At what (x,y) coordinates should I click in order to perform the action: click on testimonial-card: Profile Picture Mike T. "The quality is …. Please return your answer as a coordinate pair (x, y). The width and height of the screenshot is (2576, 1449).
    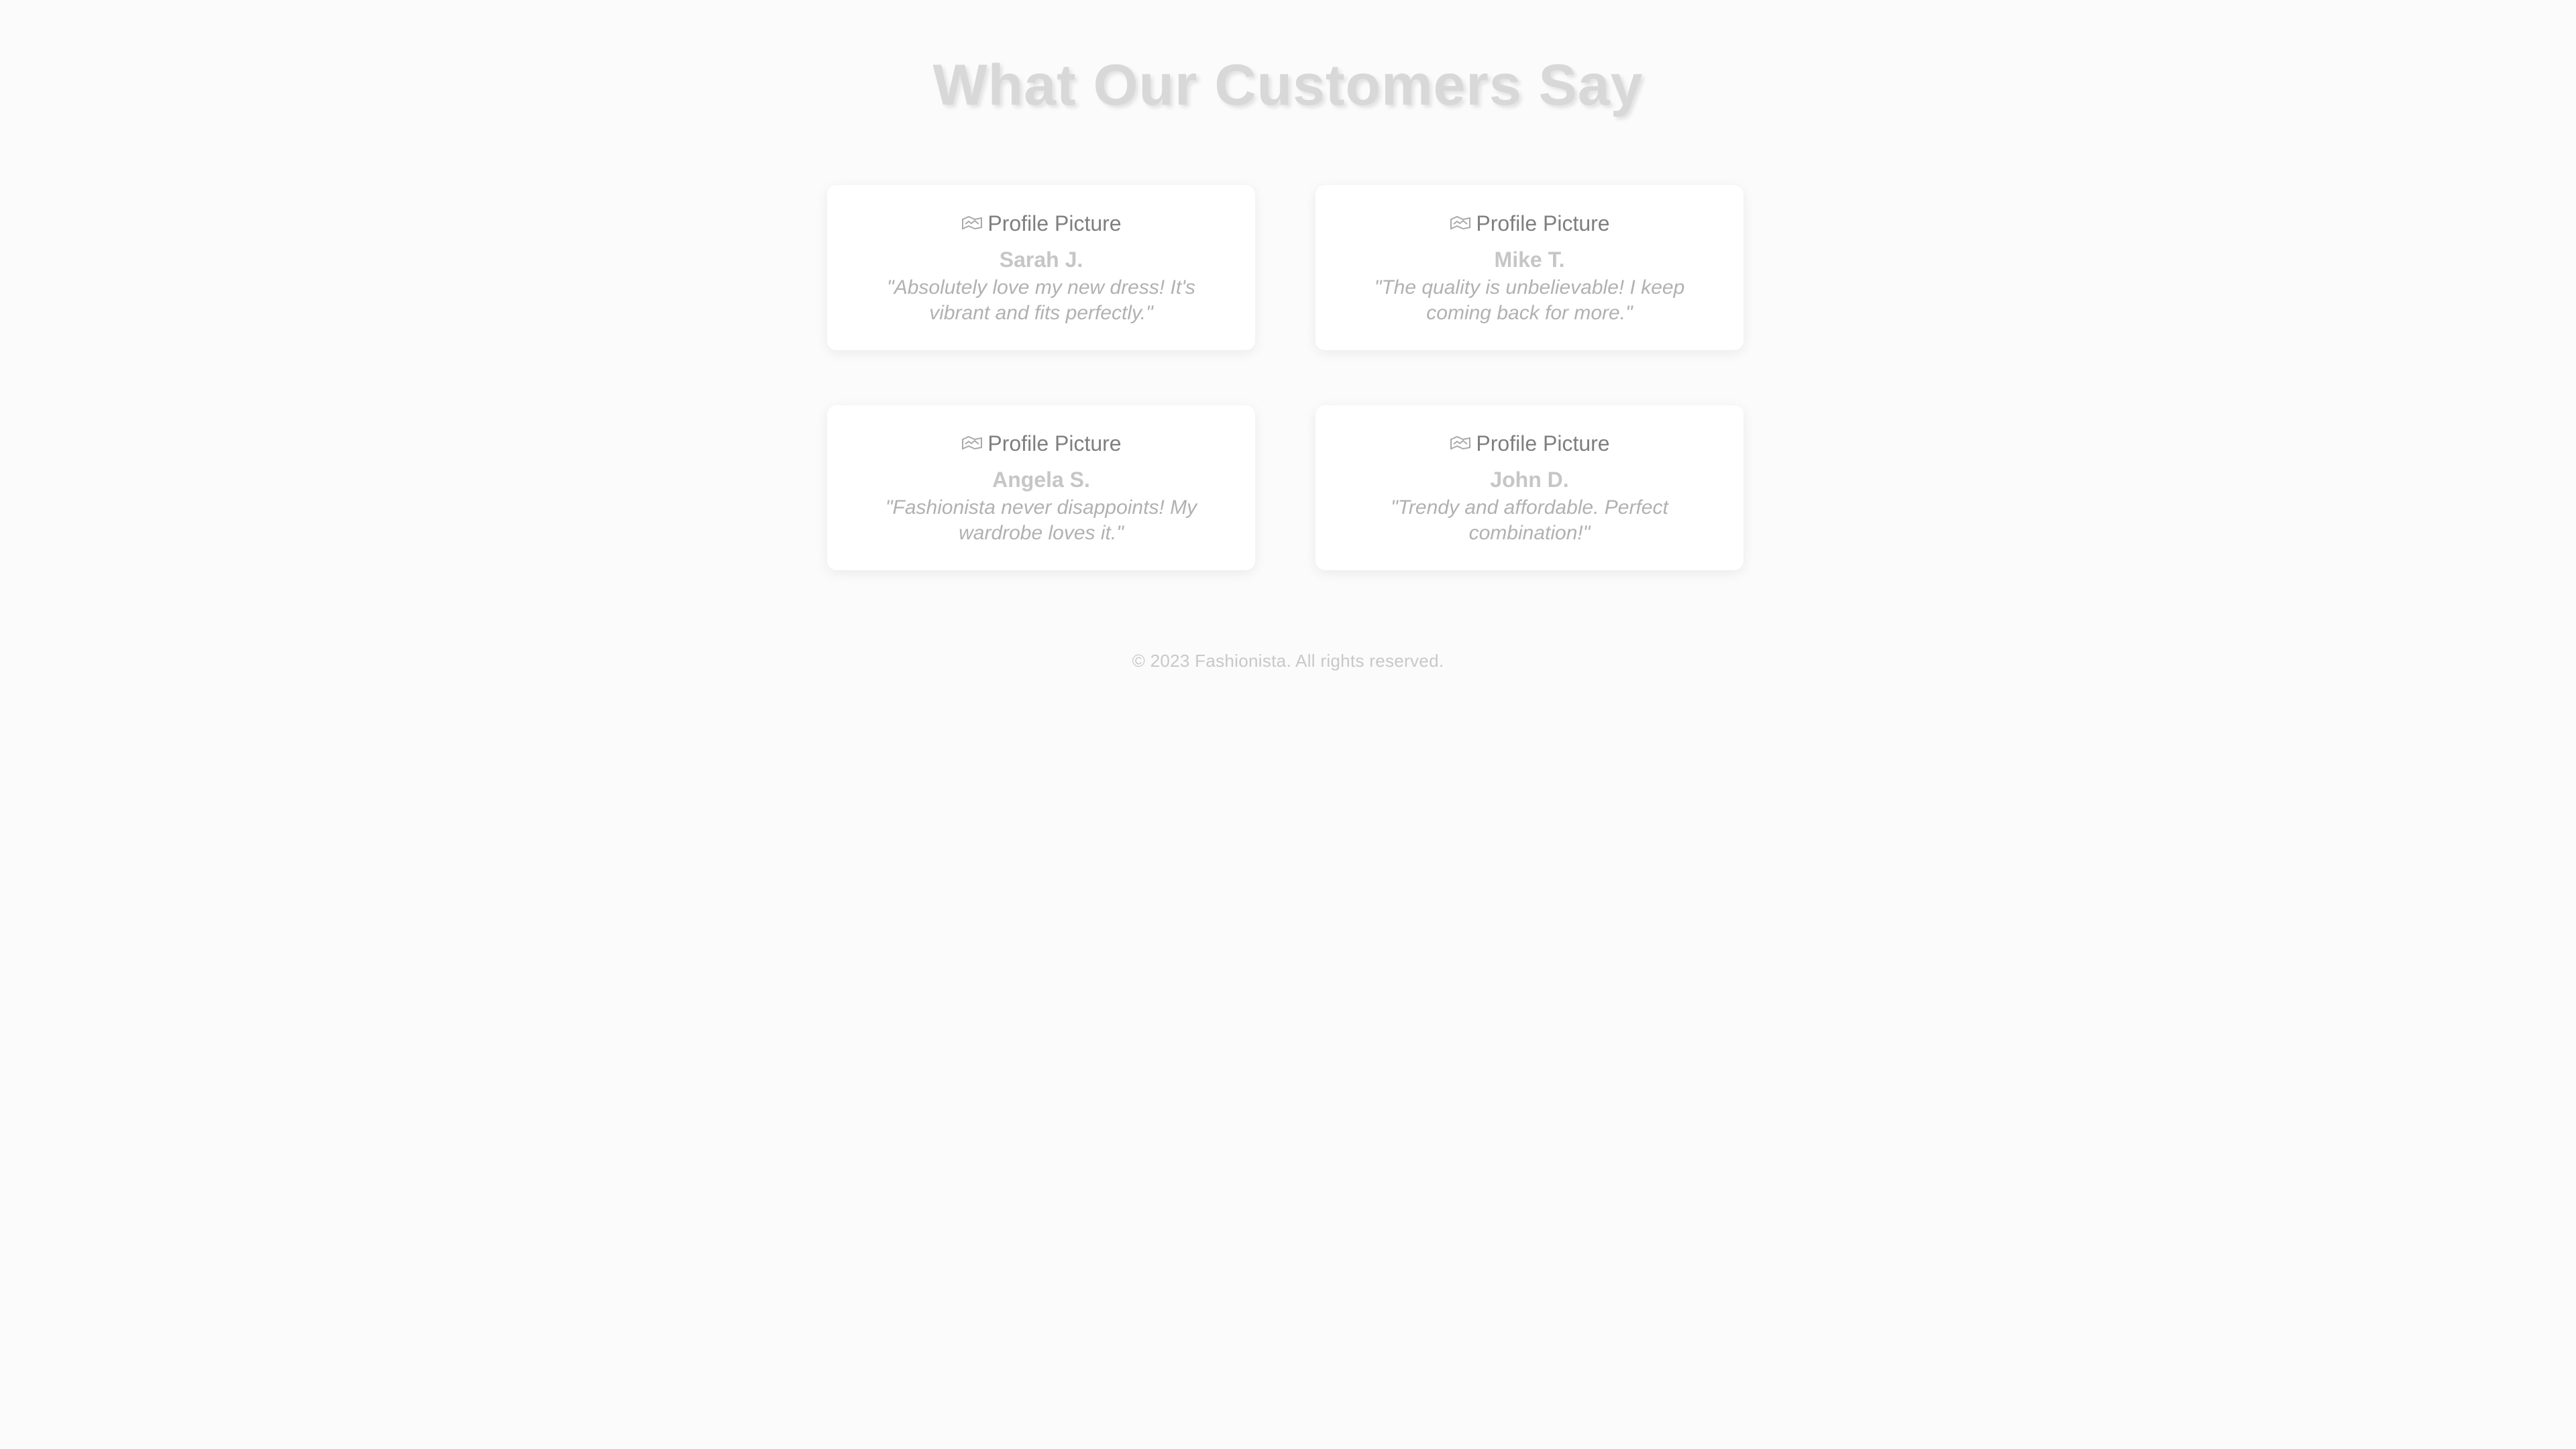
    Looking at the image, I should click on (1529, 267).